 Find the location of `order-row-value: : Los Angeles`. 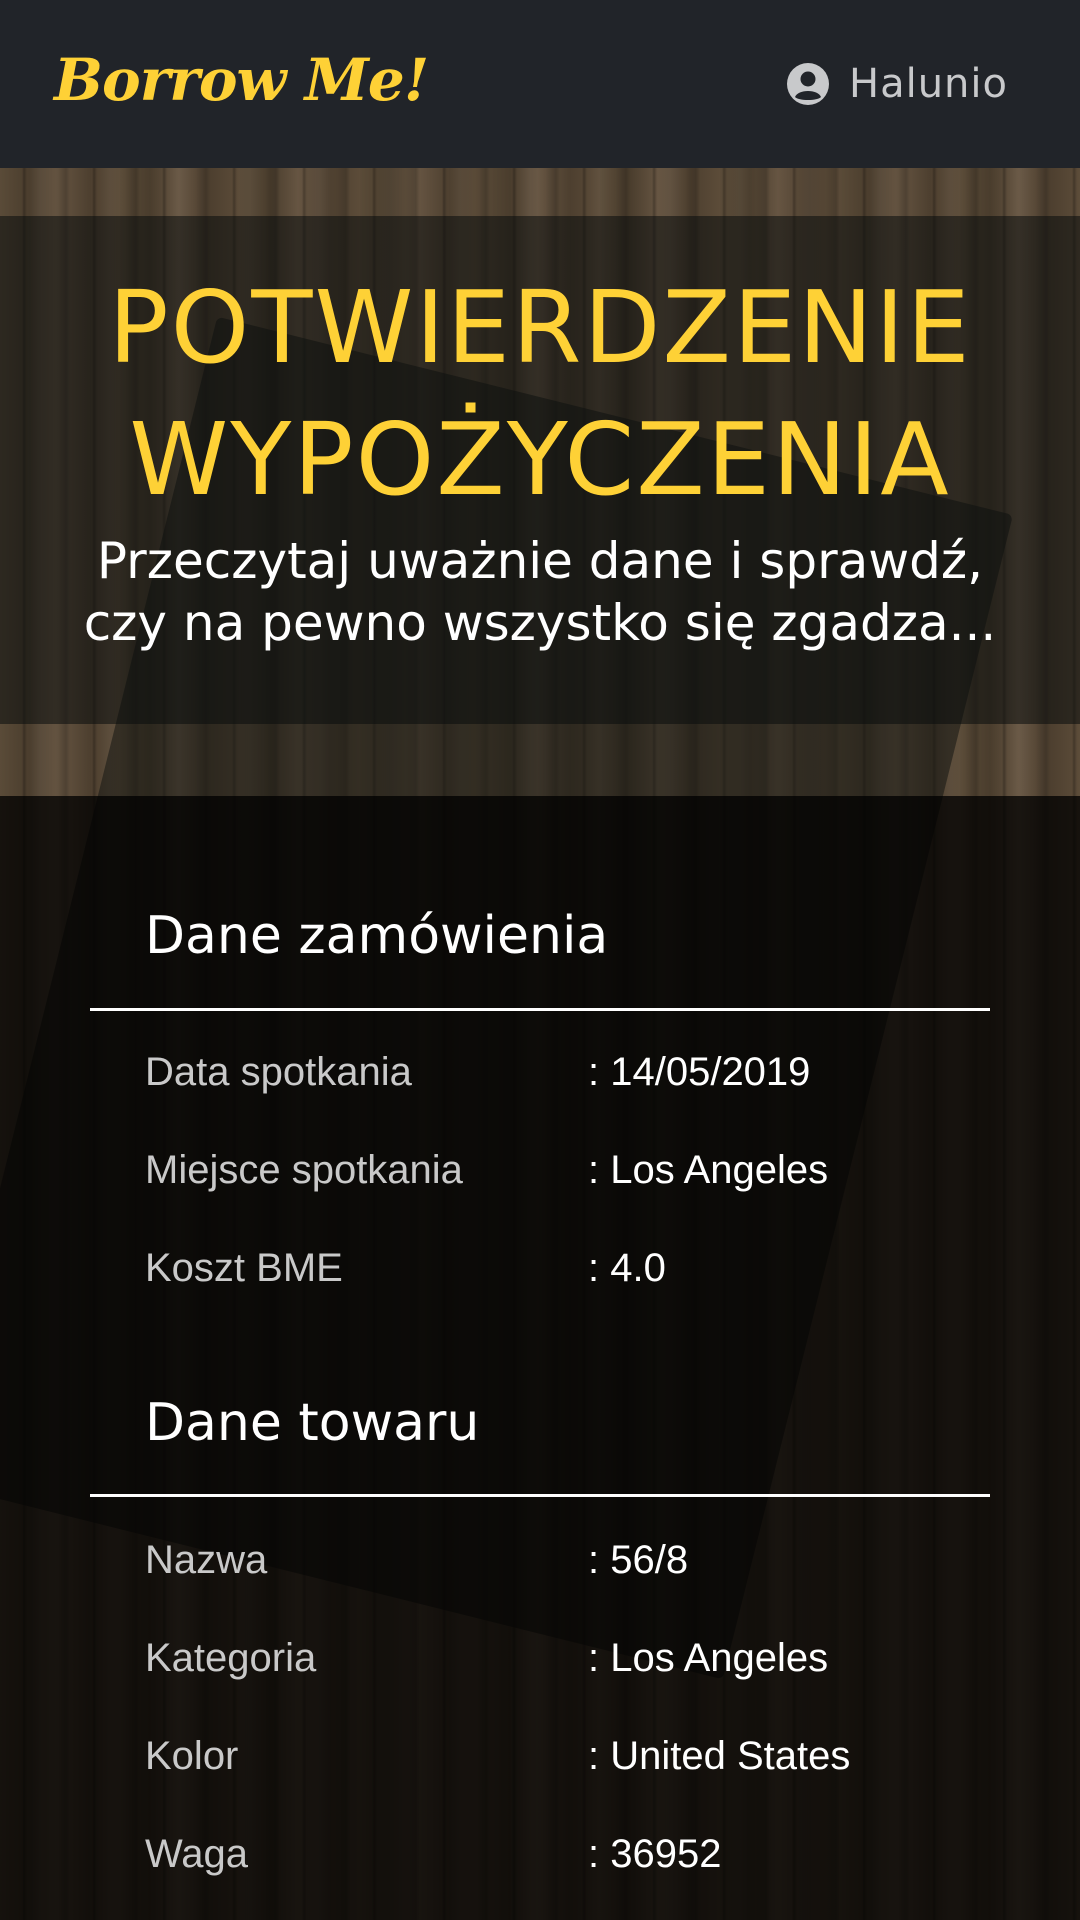

order-row-value: : Los Angeles is located at coordinates (708, 1170).